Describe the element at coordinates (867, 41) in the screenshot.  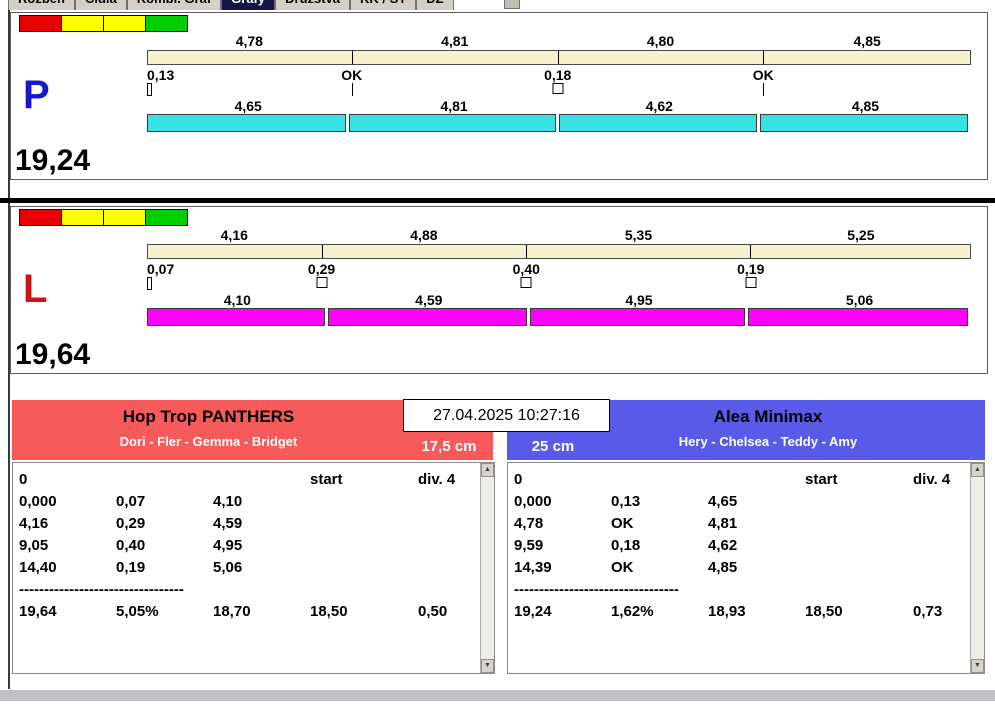
I see `split-time-value: 4,85` at that location.